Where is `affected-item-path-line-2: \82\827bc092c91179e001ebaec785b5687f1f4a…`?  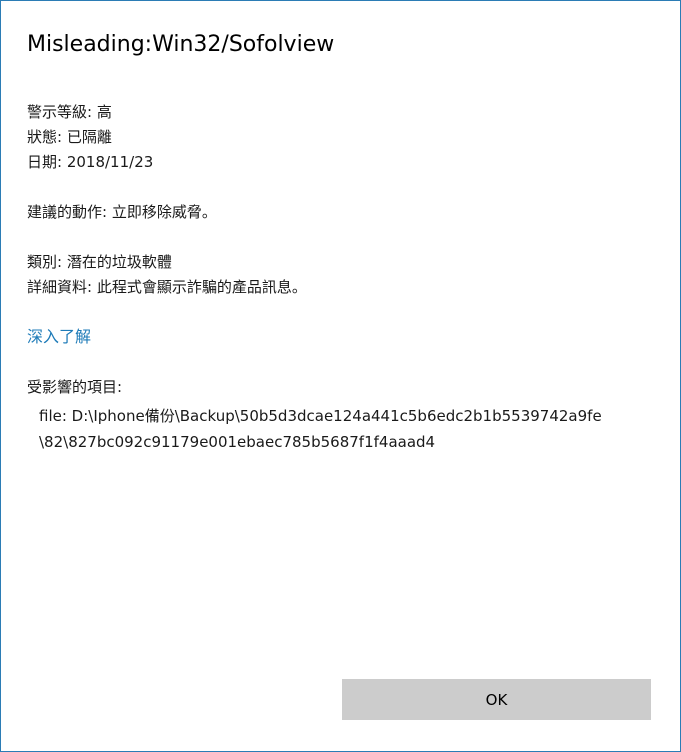
affected-item-path-line-2: \82\827bc092c91179e001ebaec785b5687f1f4a… is located at coordinates (237, 442).